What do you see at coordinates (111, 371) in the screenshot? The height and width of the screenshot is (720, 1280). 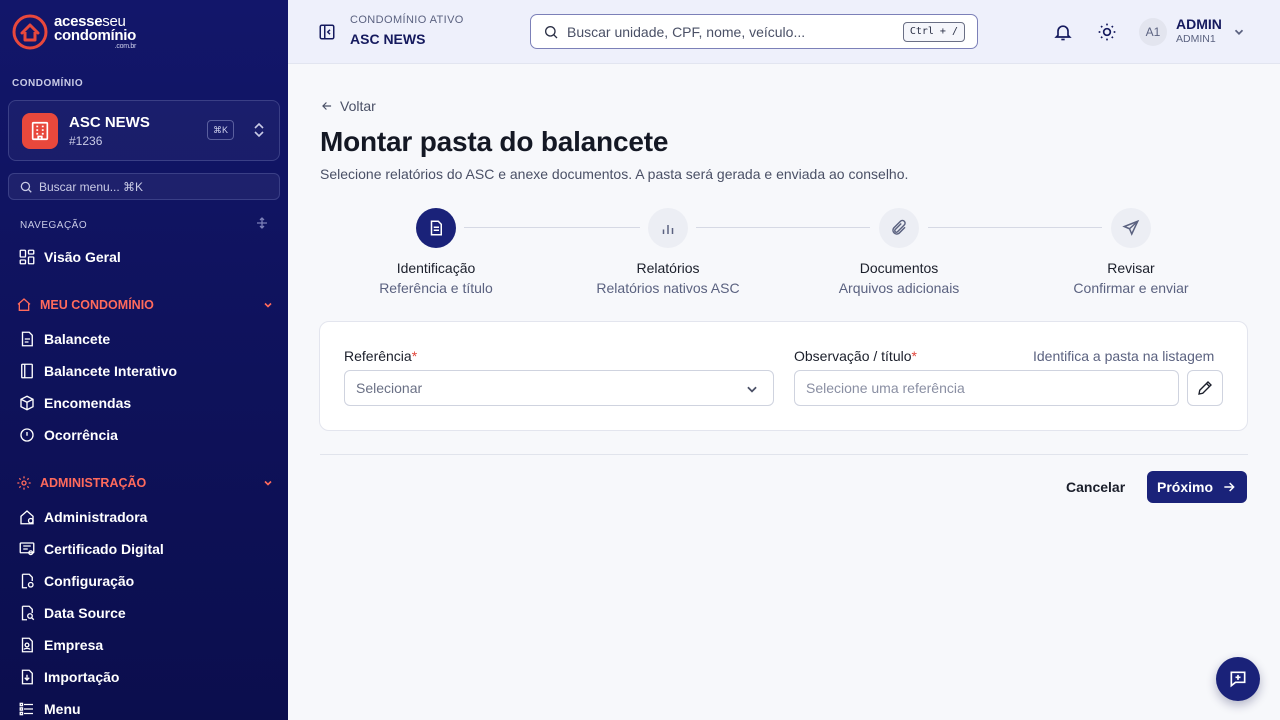 I see `sidebar-item-label: Balancete Interativo` at bounding box center [111, 371].